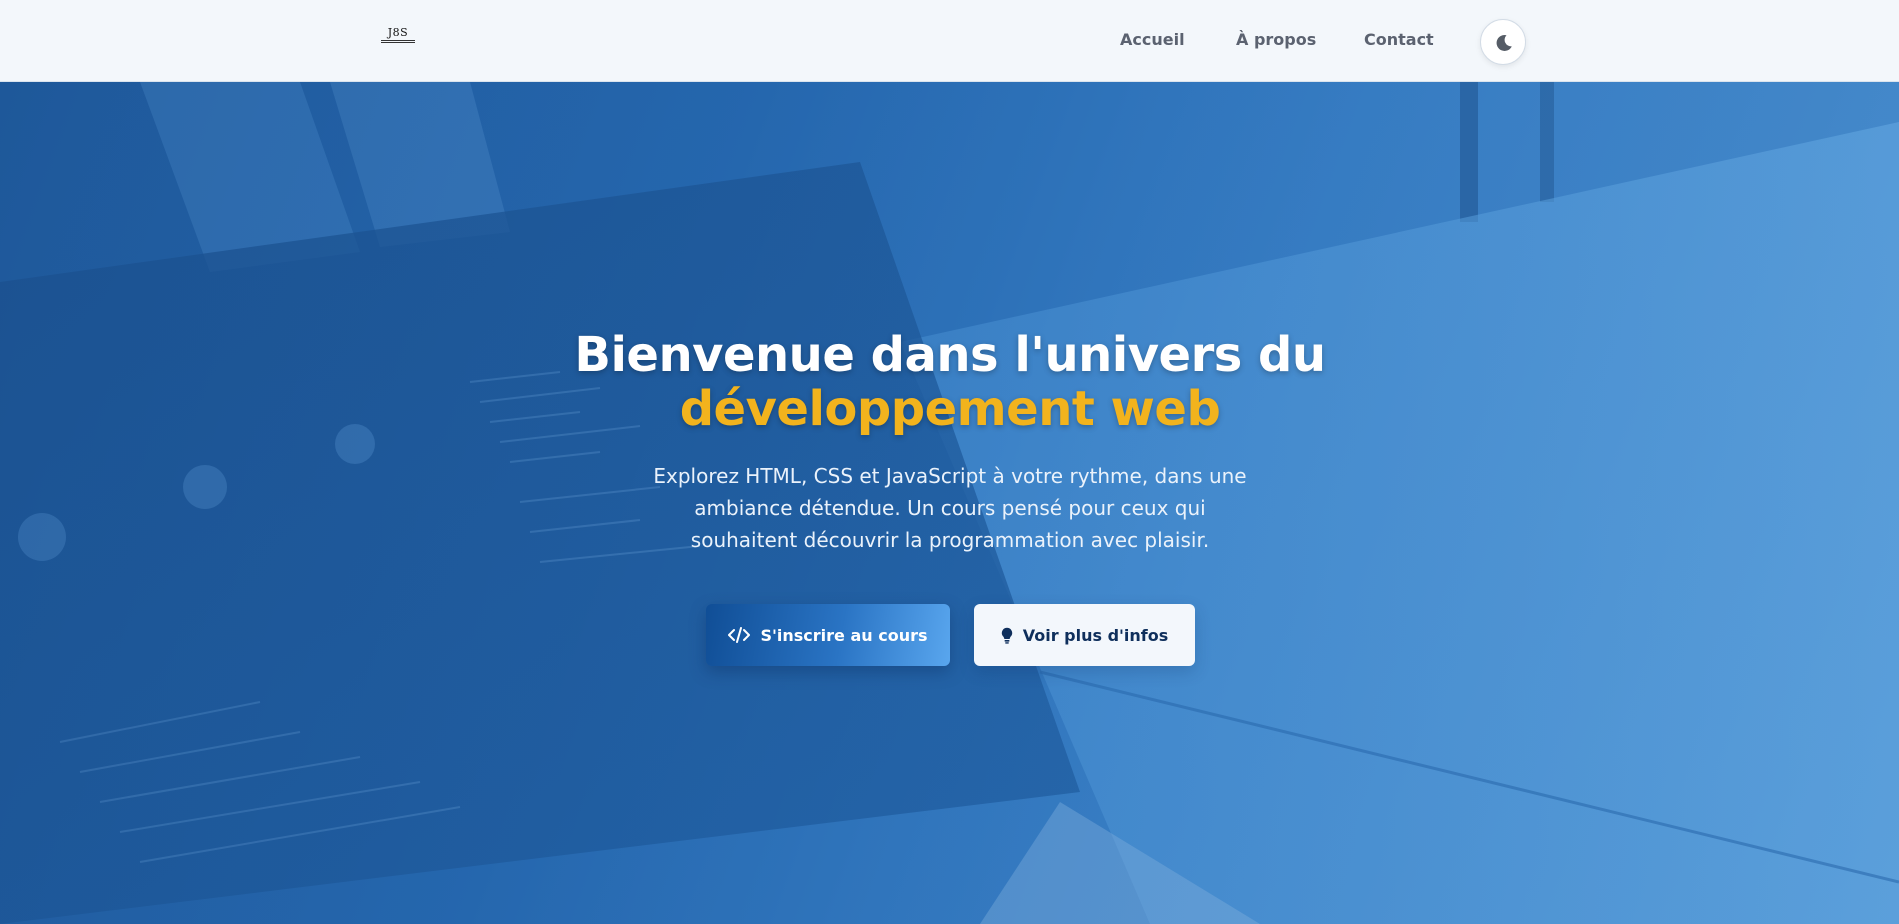 Image resolution: width=1899 pixels, height=924 pixels. I want to click on moon-icon, so click(1504, 42).